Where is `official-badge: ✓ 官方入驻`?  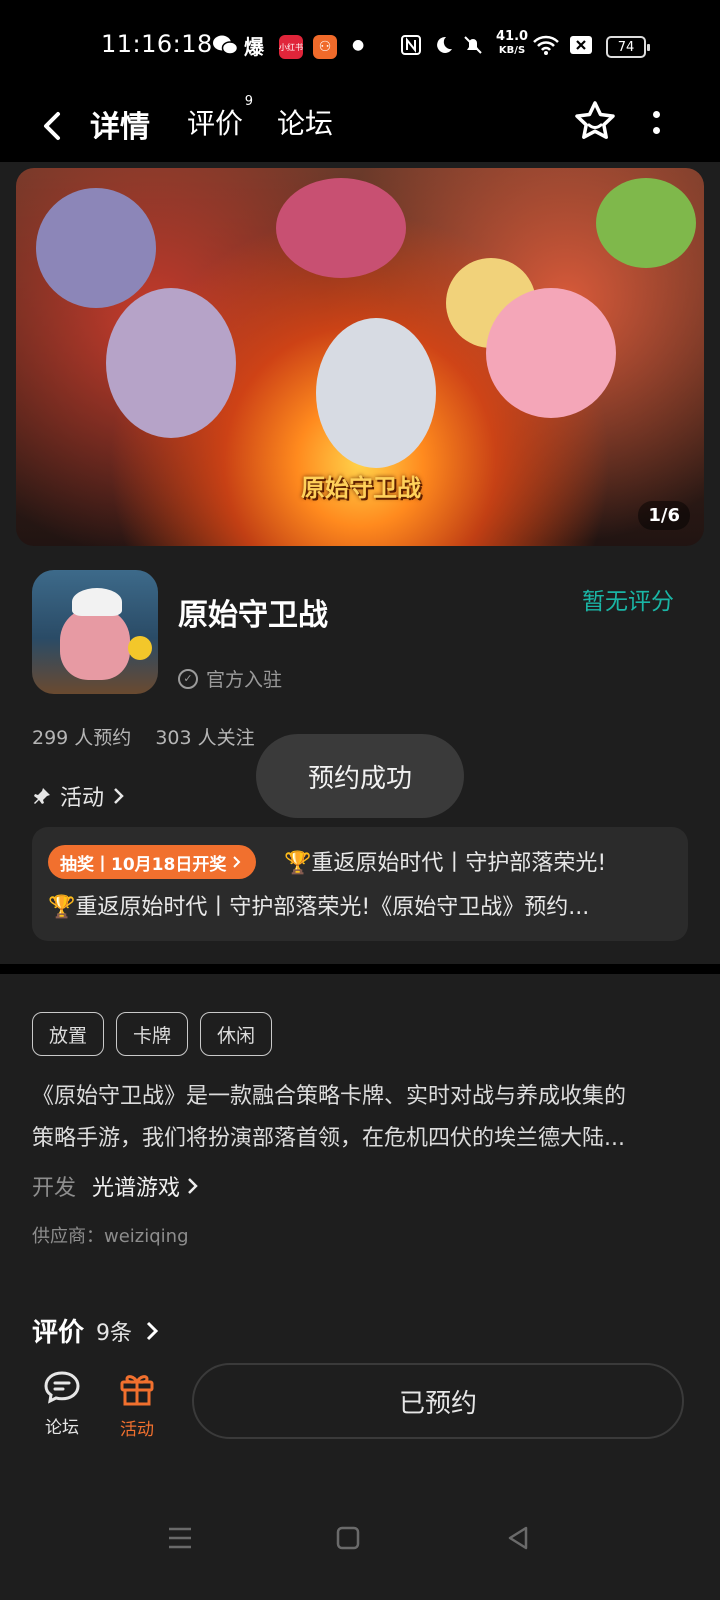
official-badge: ✓ 官方入驻 is located at coordinates (230, 678).